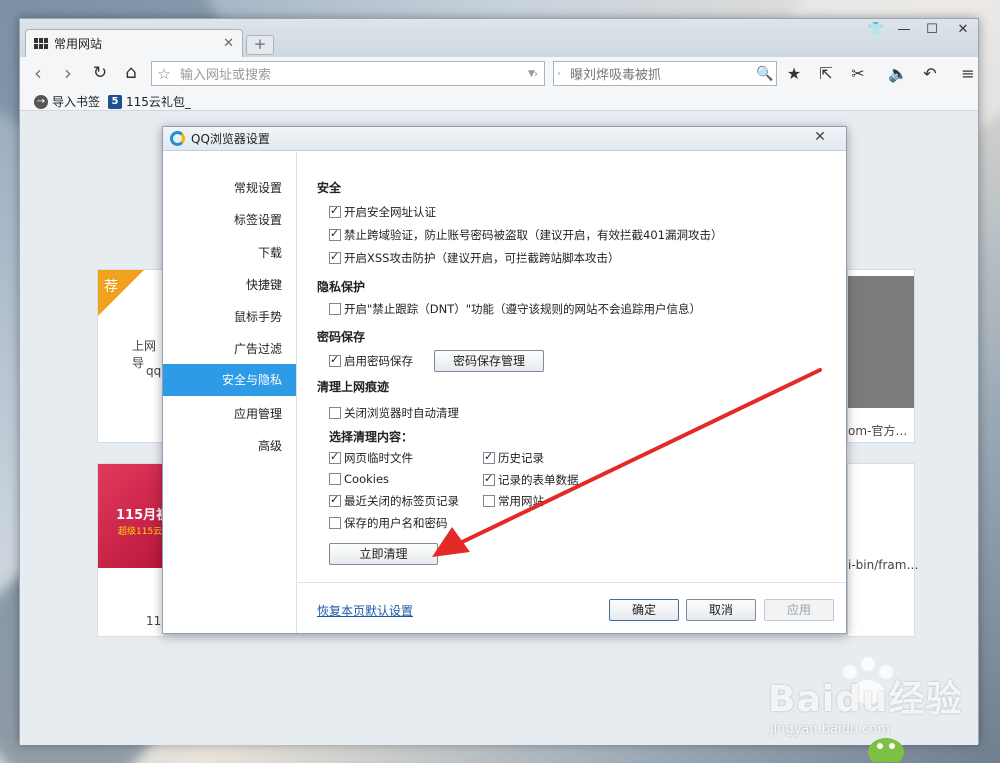 The image size is (1000, 763). Describe the element at coordinates (229, 380) in the screenshot. I see `sidebar-item-security-privacy: 安全与隐私` at that location.